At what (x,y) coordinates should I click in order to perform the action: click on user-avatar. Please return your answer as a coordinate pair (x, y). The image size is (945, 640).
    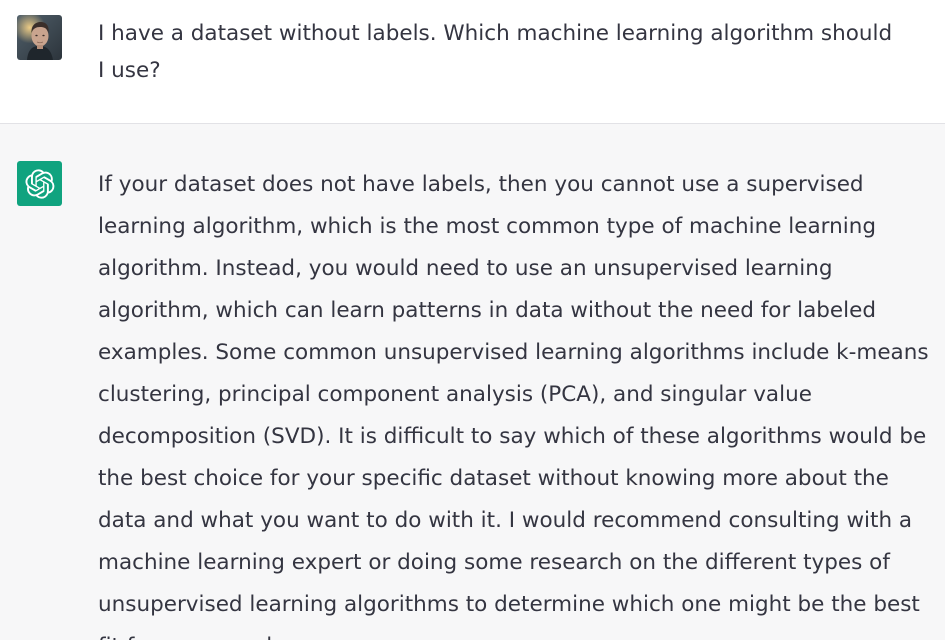
    Looking at the image, I should click on (39, 37).